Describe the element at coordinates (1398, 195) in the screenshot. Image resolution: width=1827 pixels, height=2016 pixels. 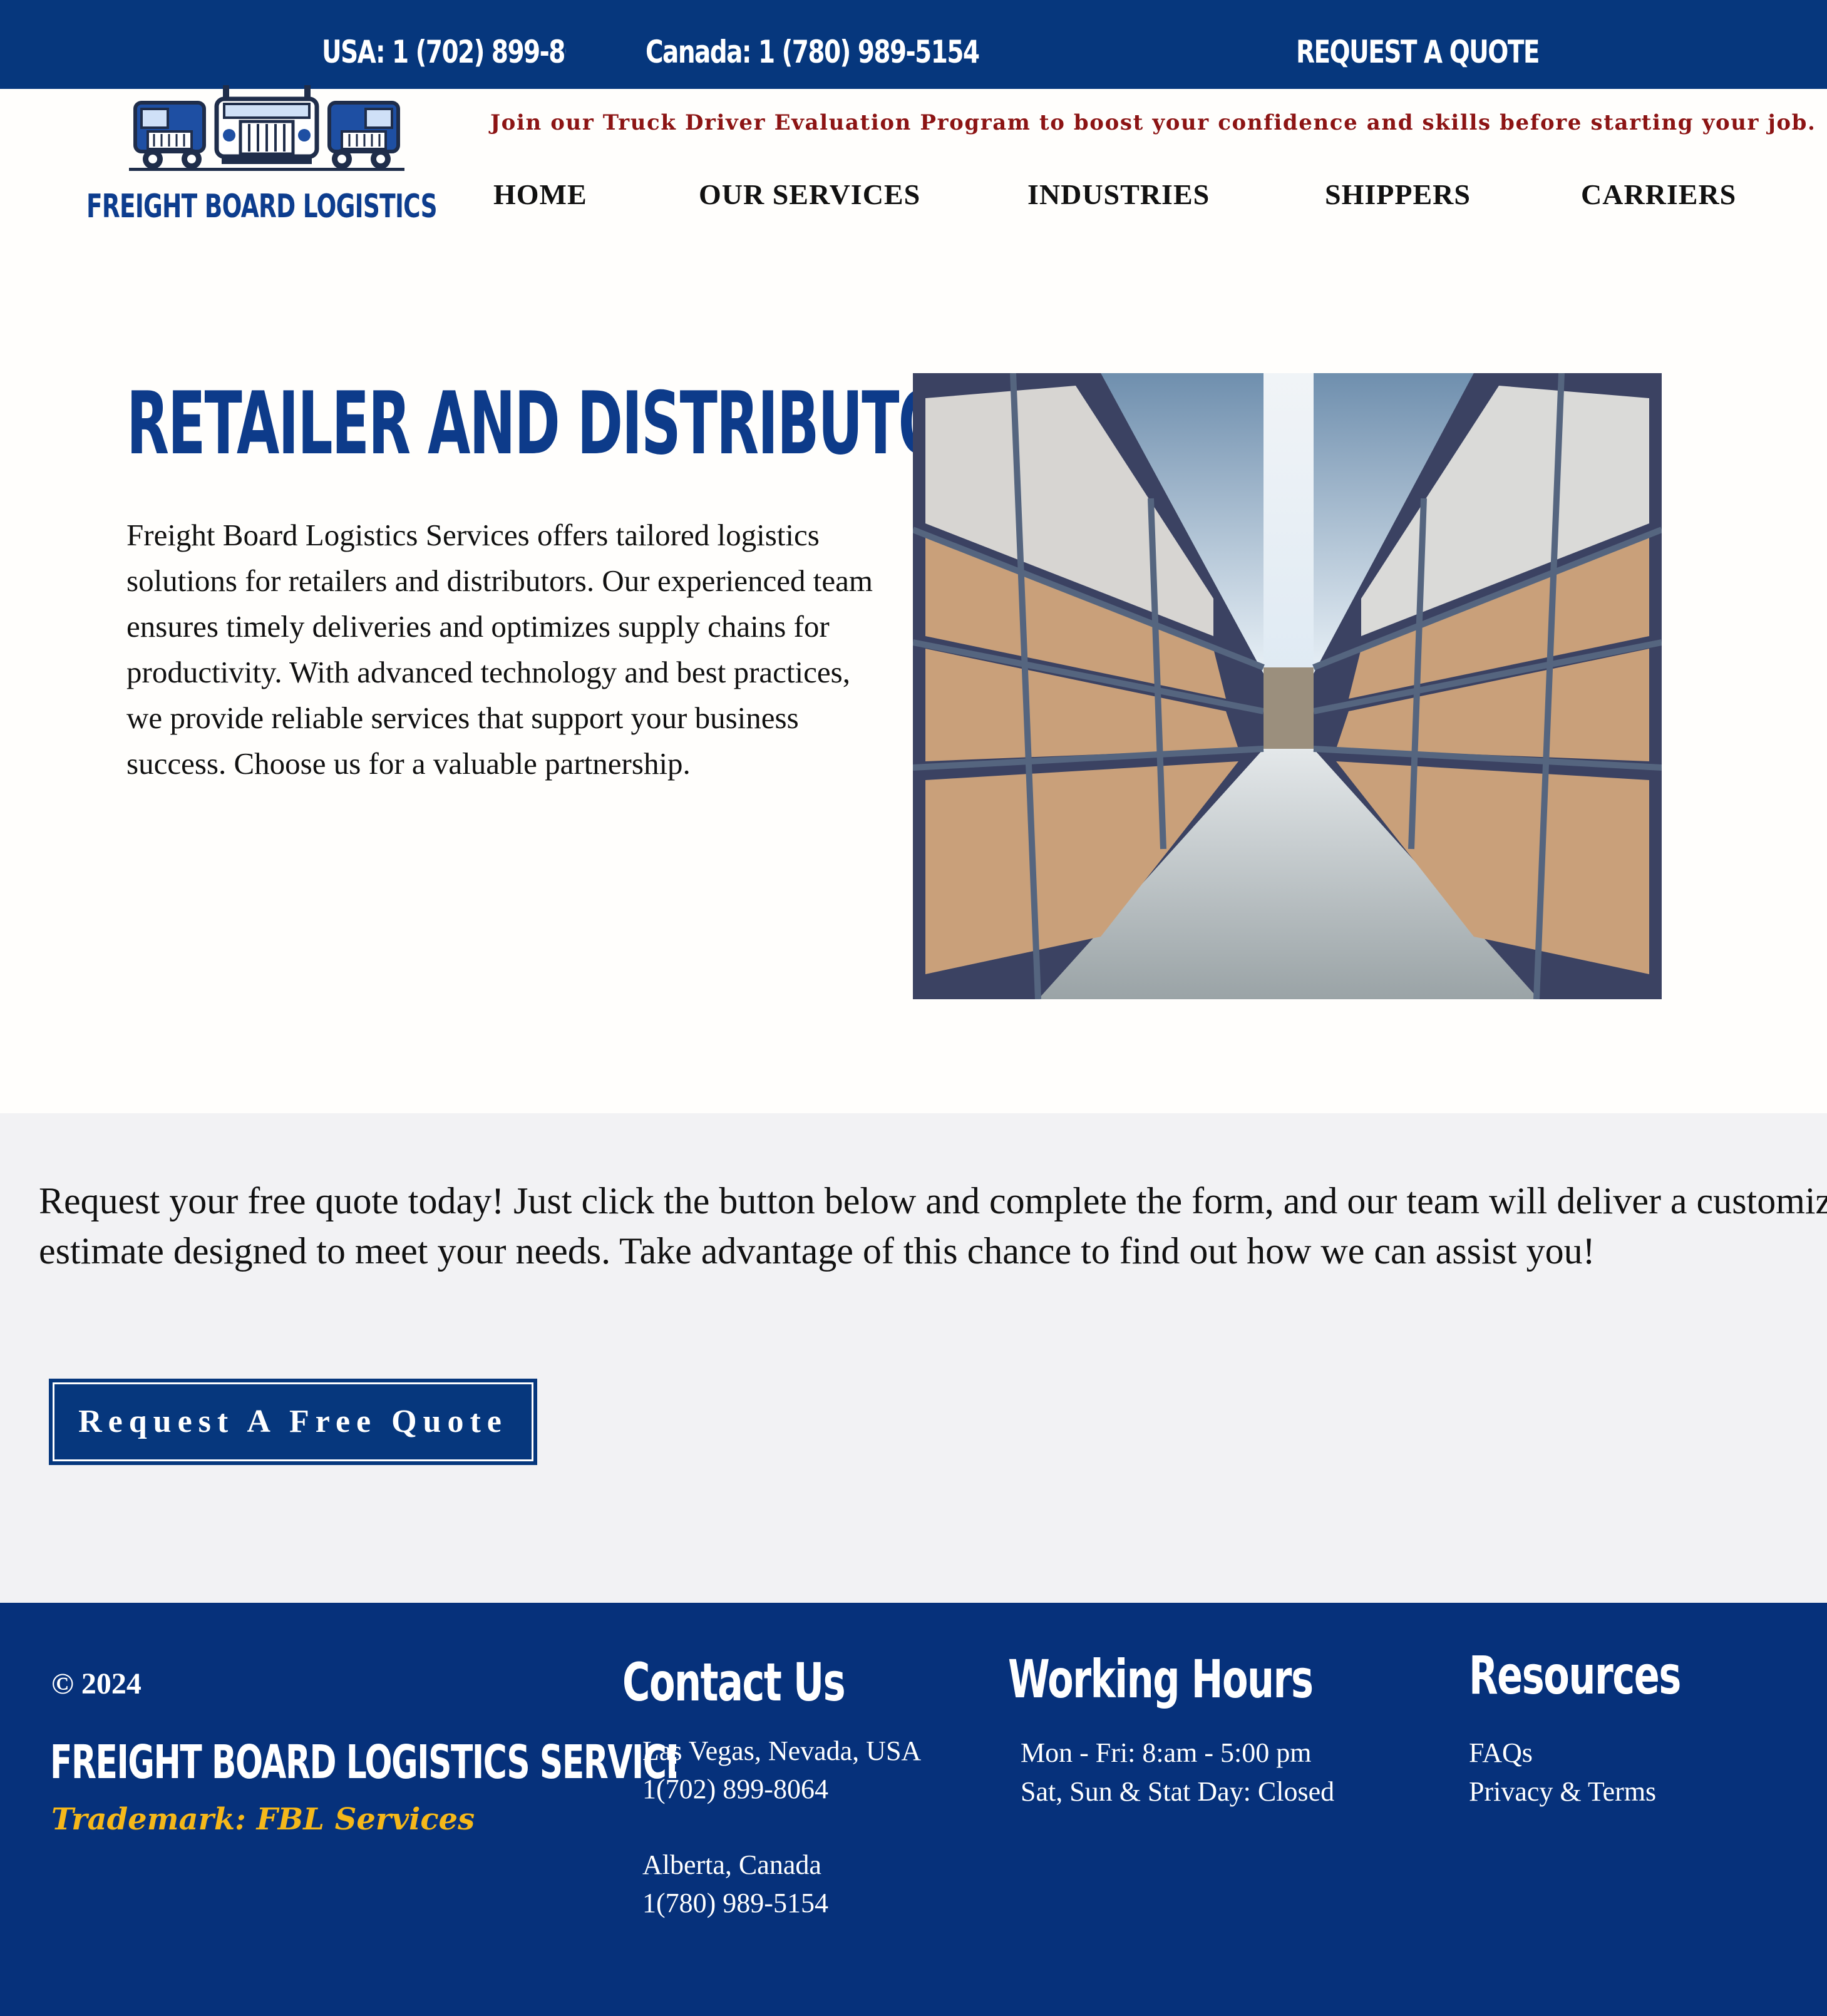
I see `nav-shippers: SHIPPERS` at that location.